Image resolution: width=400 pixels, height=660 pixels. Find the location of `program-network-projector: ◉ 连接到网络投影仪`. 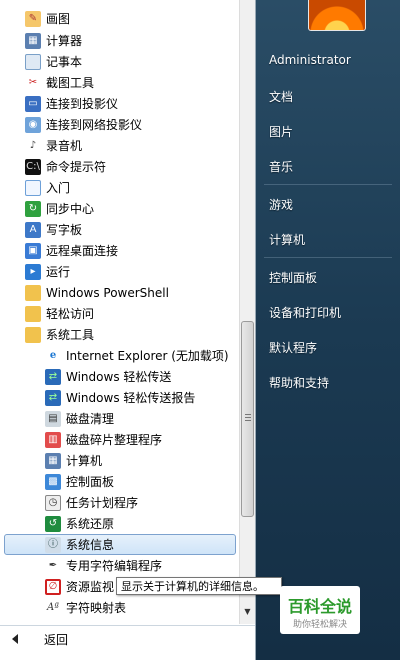

program-network-projector: ◉ 连接到网络投影仪 is located at coordinates (119, 124).